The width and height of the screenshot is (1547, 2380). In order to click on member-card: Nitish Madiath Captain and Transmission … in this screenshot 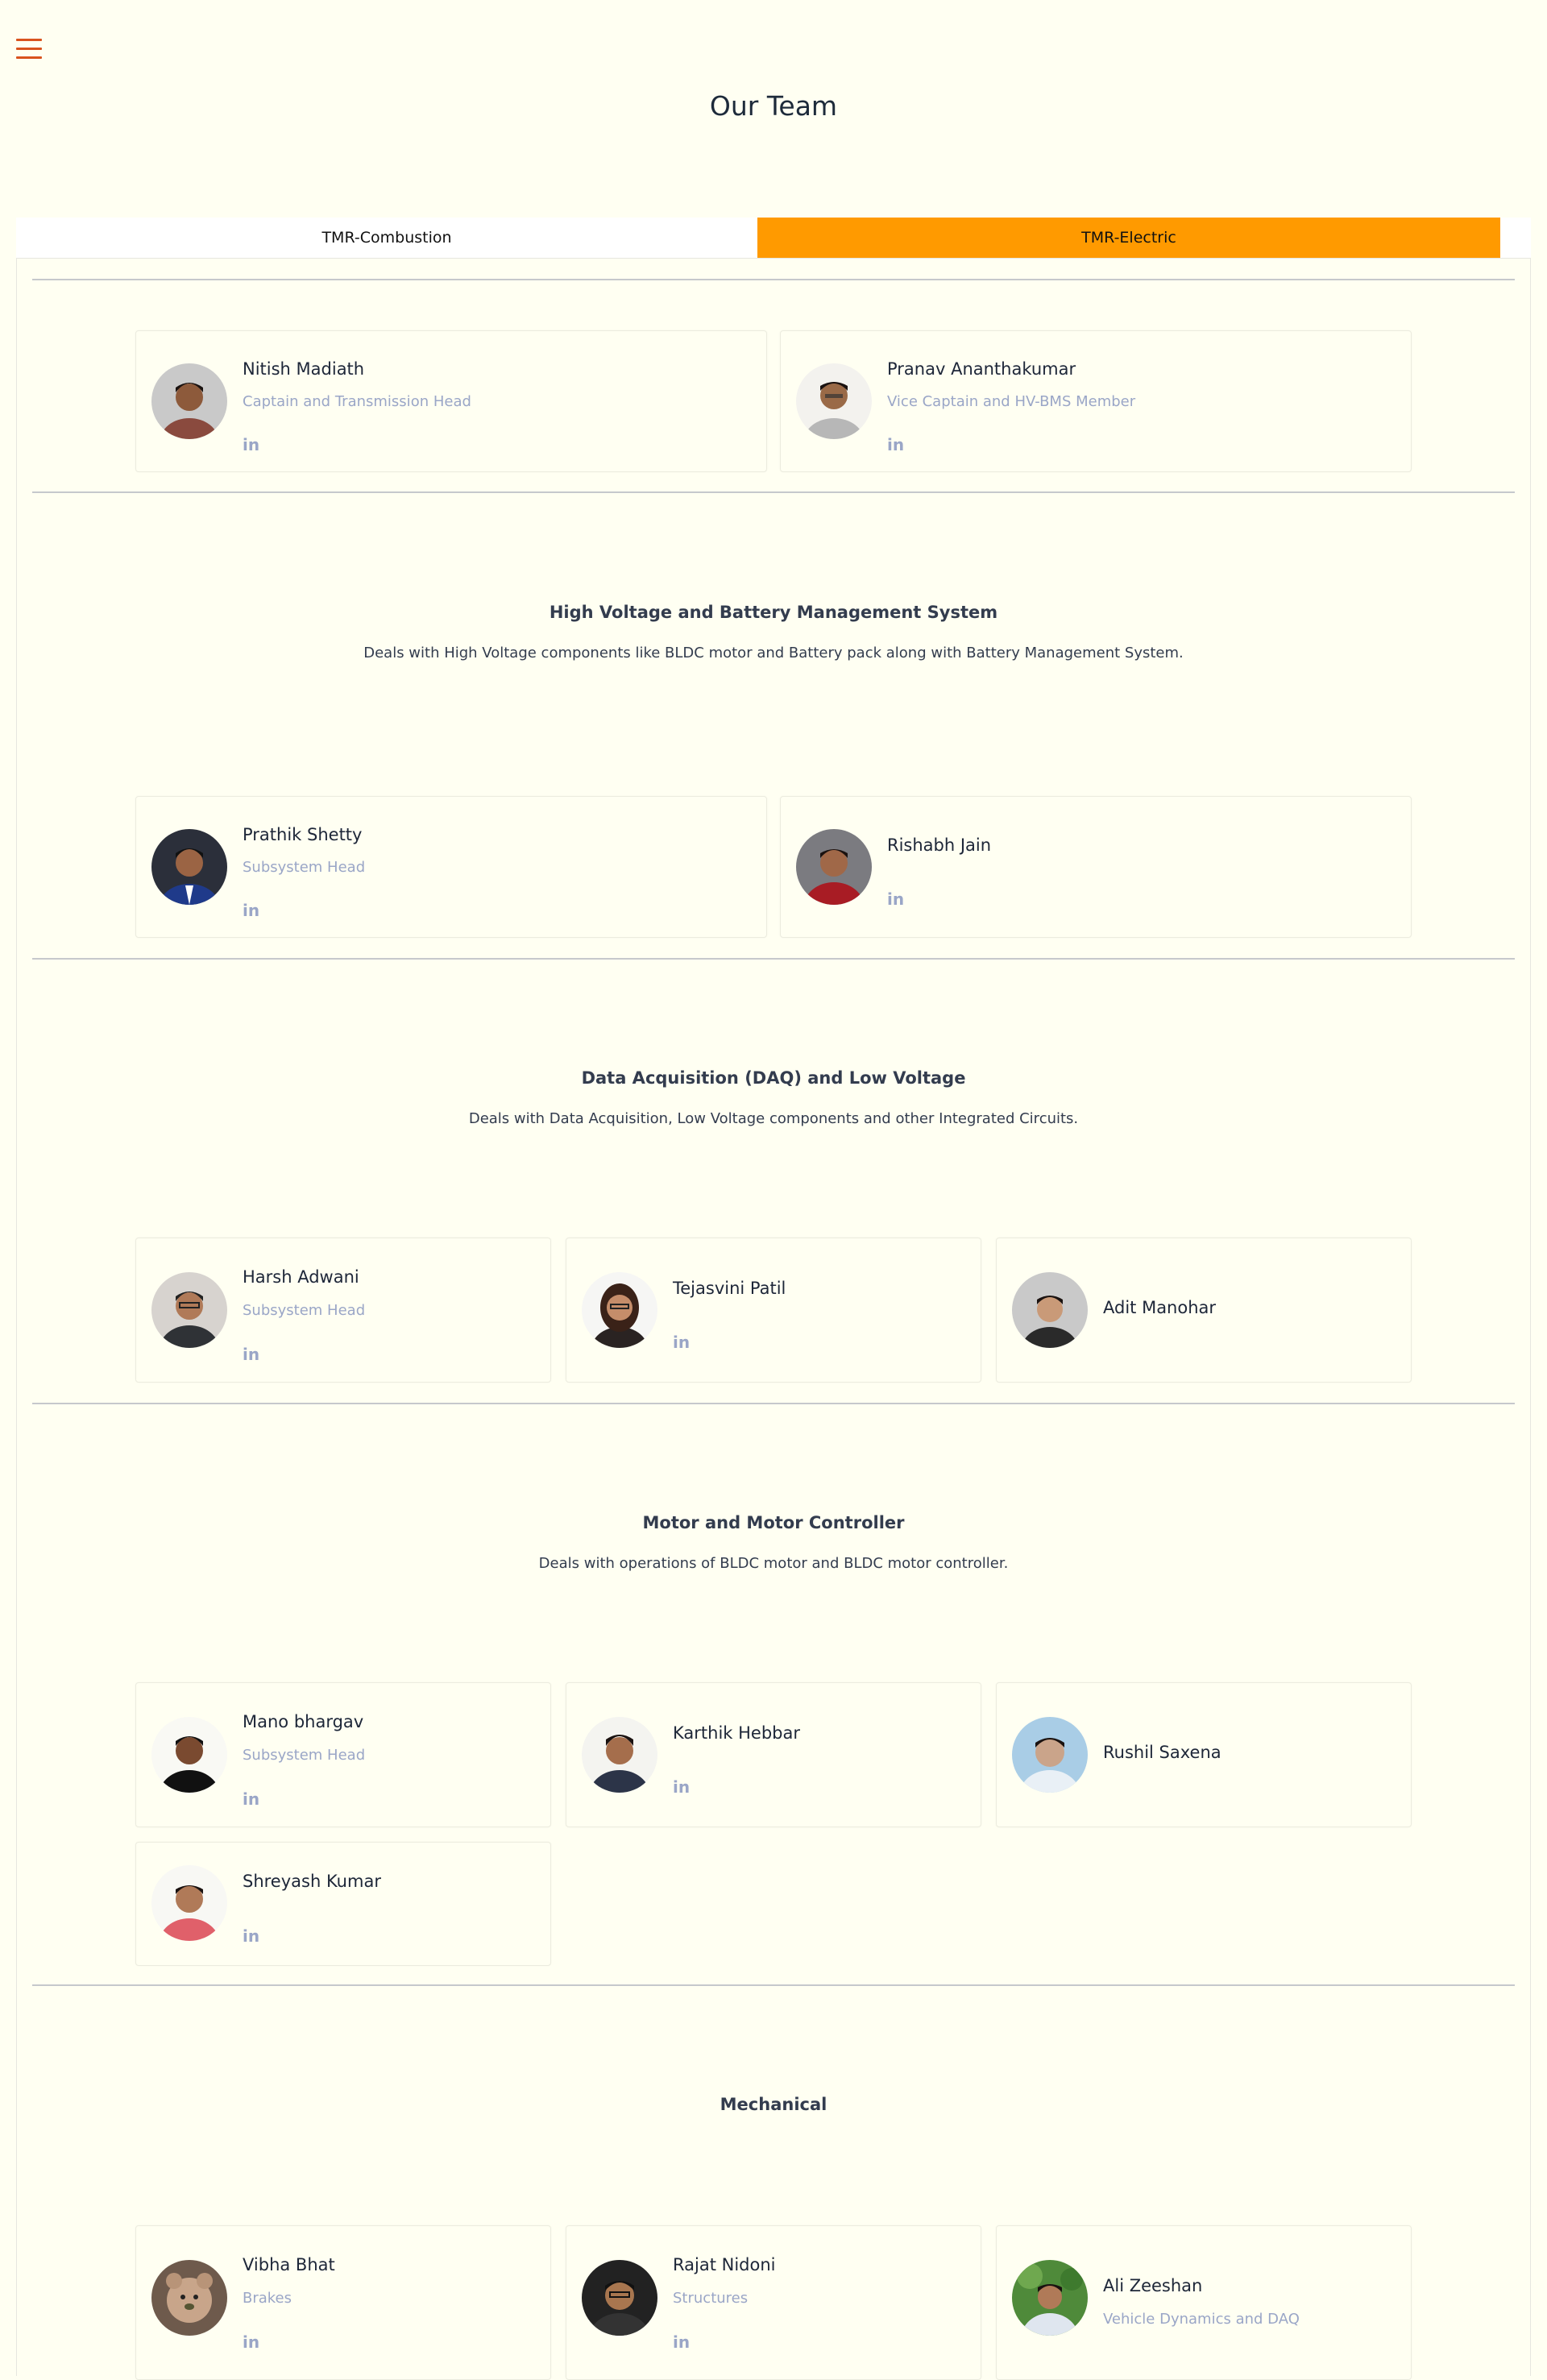, I will do `click(451, 401)`.